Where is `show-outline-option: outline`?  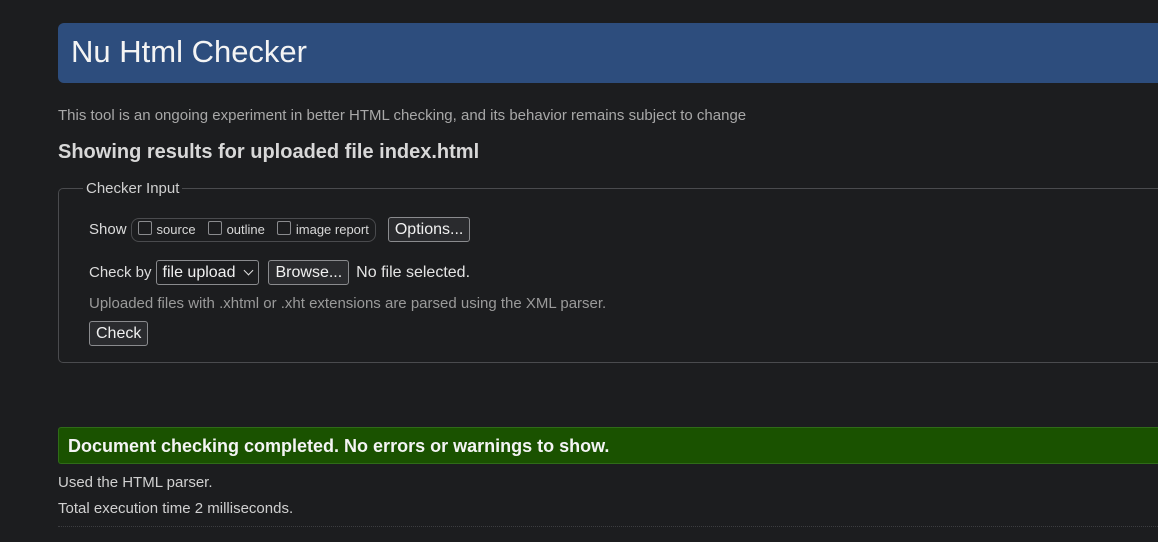
show-outline-option: outline is located at coordinates (236, 228).